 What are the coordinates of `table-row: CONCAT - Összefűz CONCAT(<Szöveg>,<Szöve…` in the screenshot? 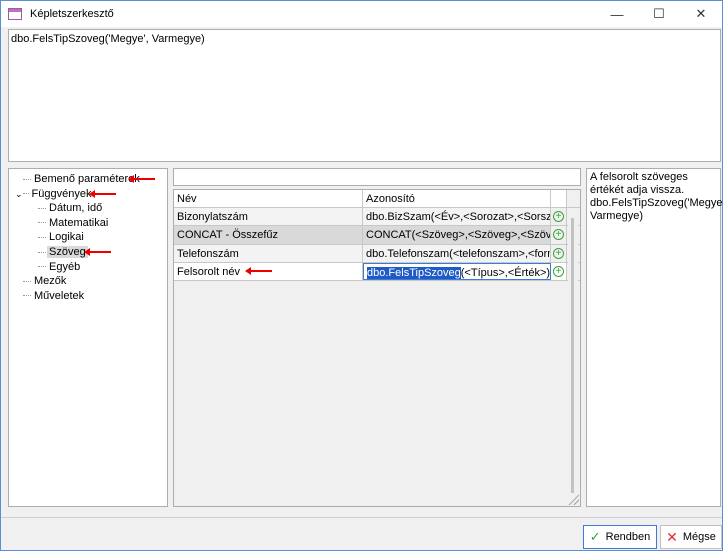 It's located at (377, 235).